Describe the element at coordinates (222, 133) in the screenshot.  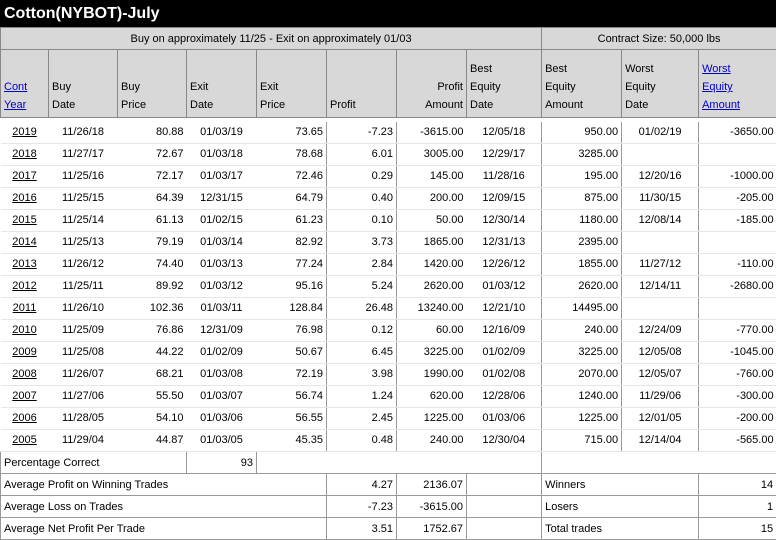
I see `exit-date: 01/03/19` at that location.